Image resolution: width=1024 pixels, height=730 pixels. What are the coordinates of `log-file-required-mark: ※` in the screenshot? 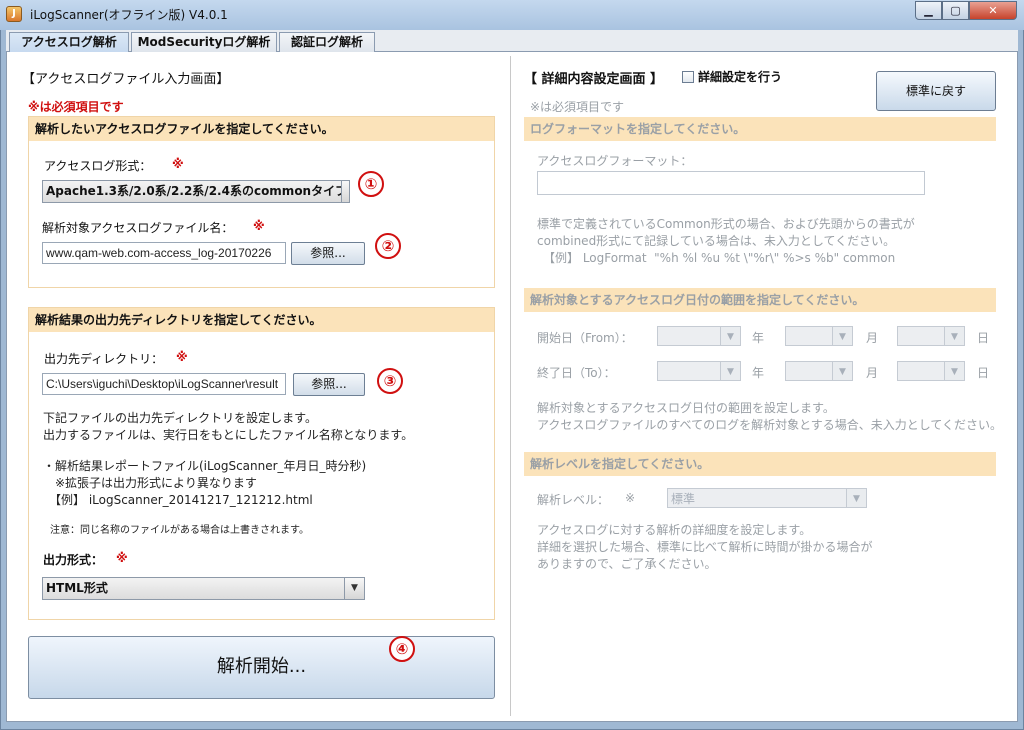 It's located at (259, 226).